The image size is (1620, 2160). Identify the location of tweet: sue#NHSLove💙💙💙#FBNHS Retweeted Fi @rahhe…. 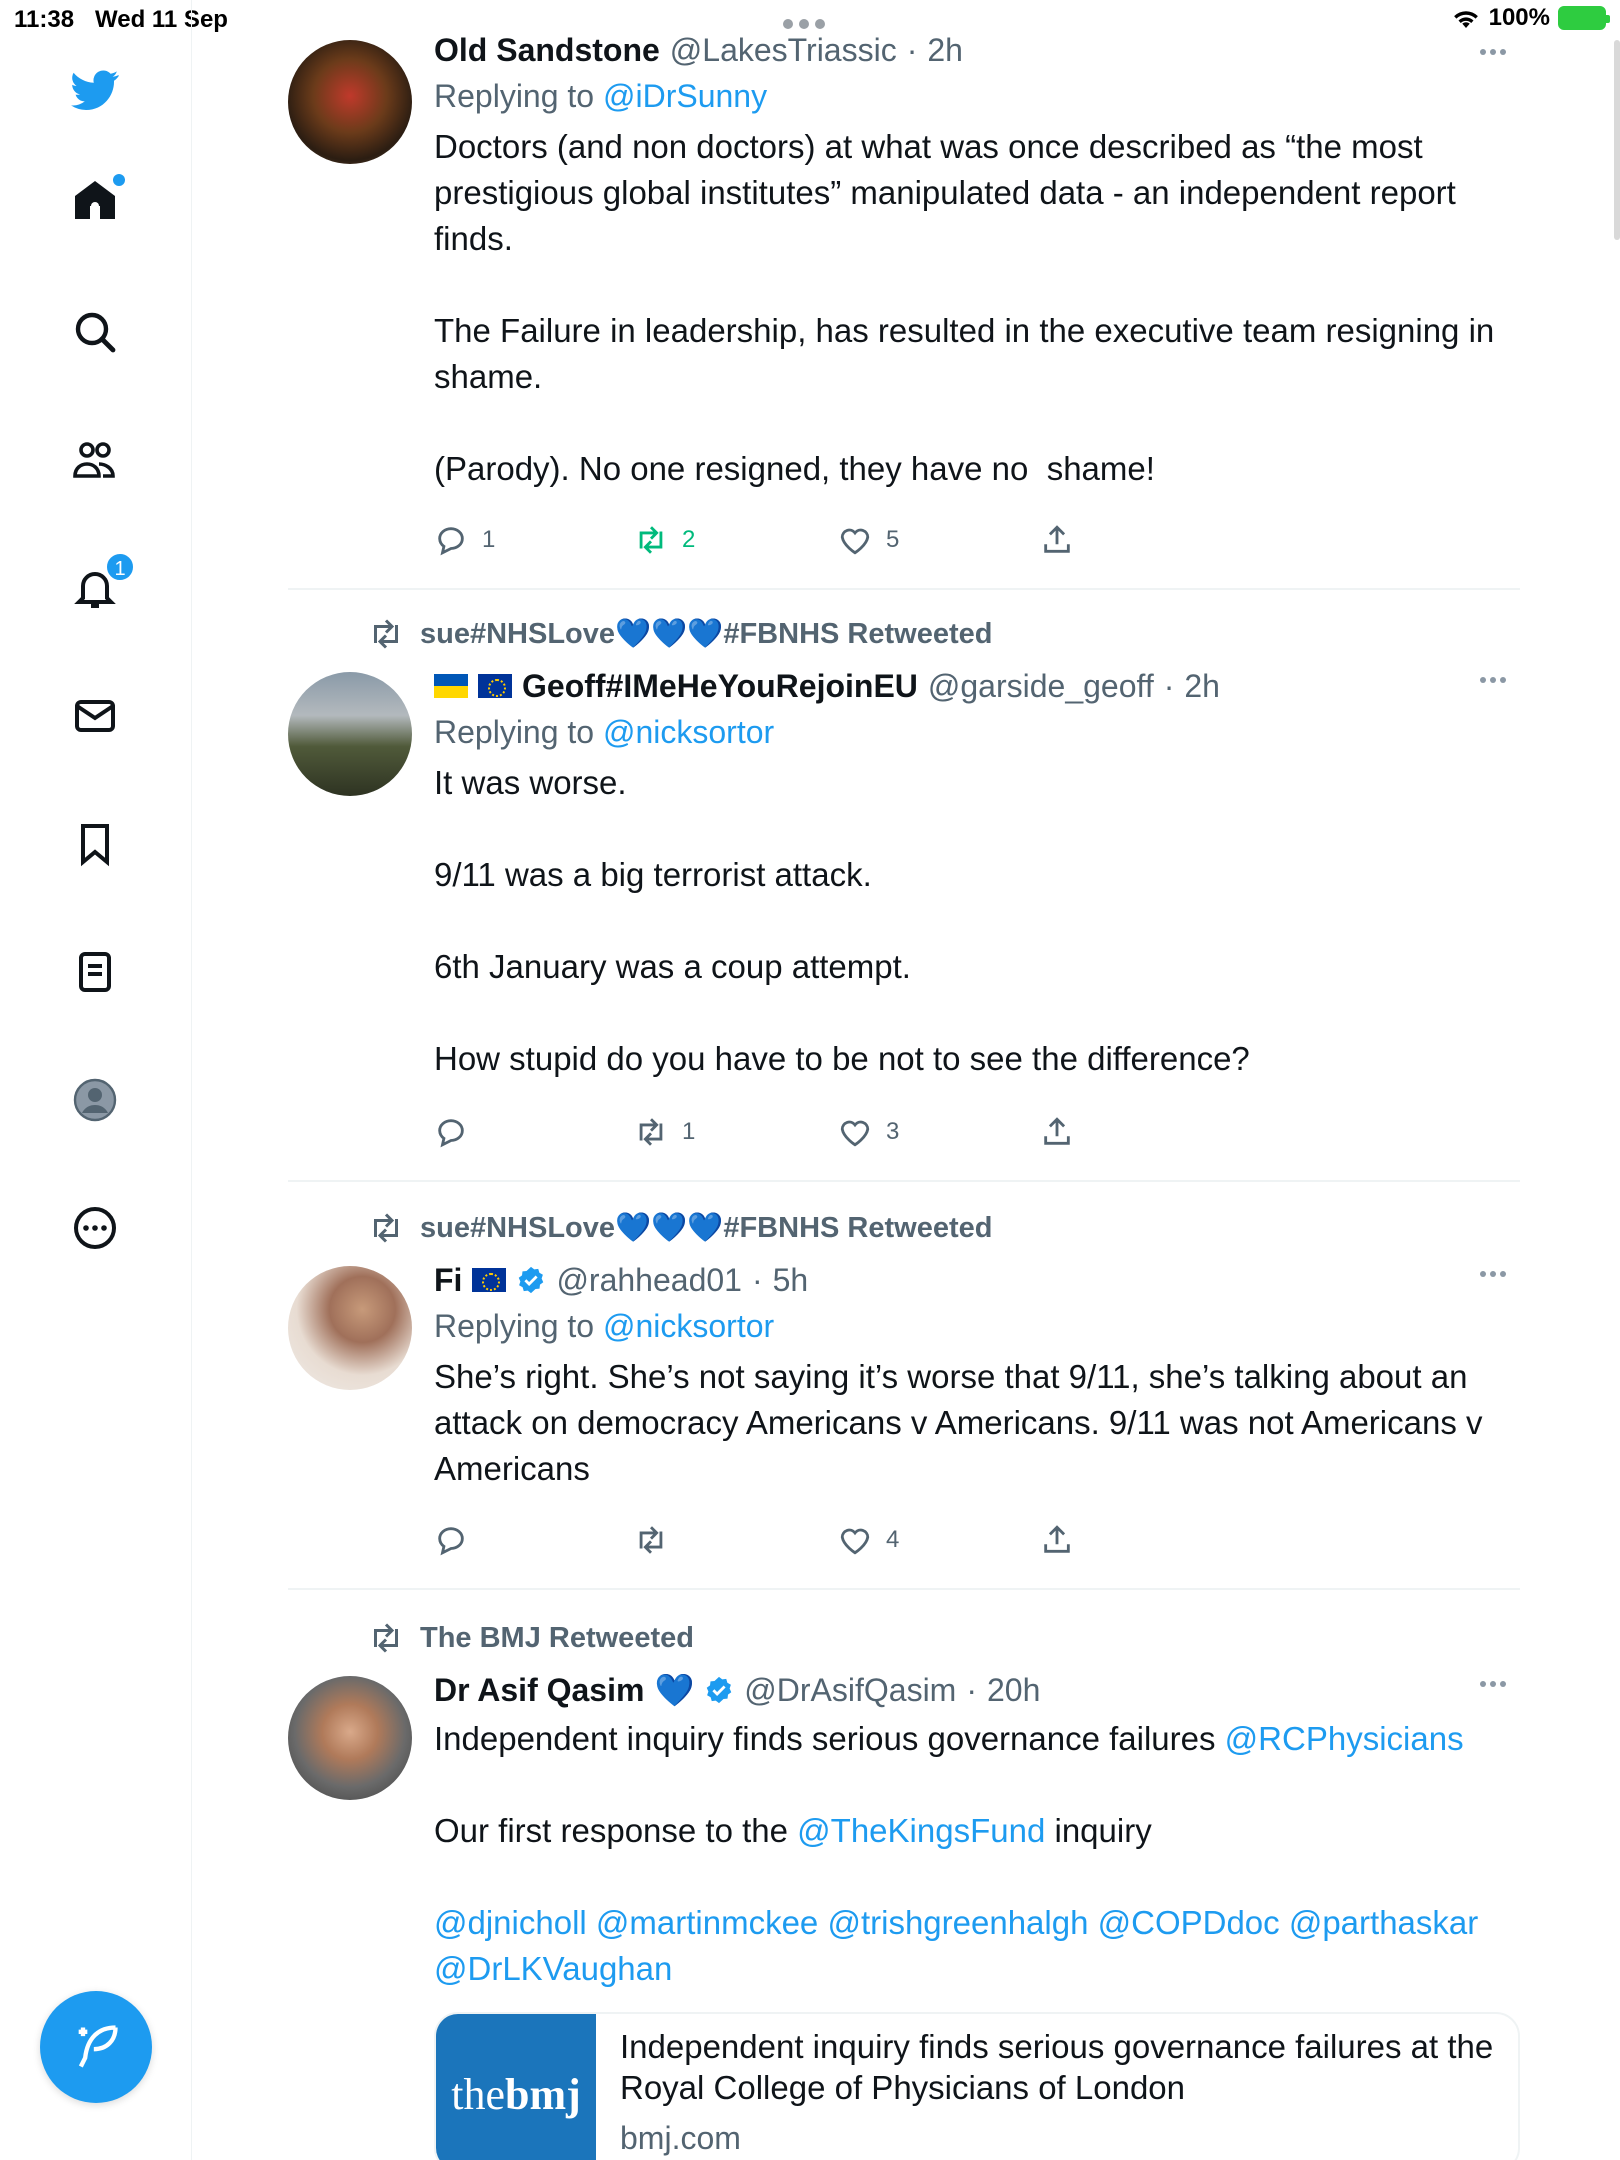
(904, 1400).